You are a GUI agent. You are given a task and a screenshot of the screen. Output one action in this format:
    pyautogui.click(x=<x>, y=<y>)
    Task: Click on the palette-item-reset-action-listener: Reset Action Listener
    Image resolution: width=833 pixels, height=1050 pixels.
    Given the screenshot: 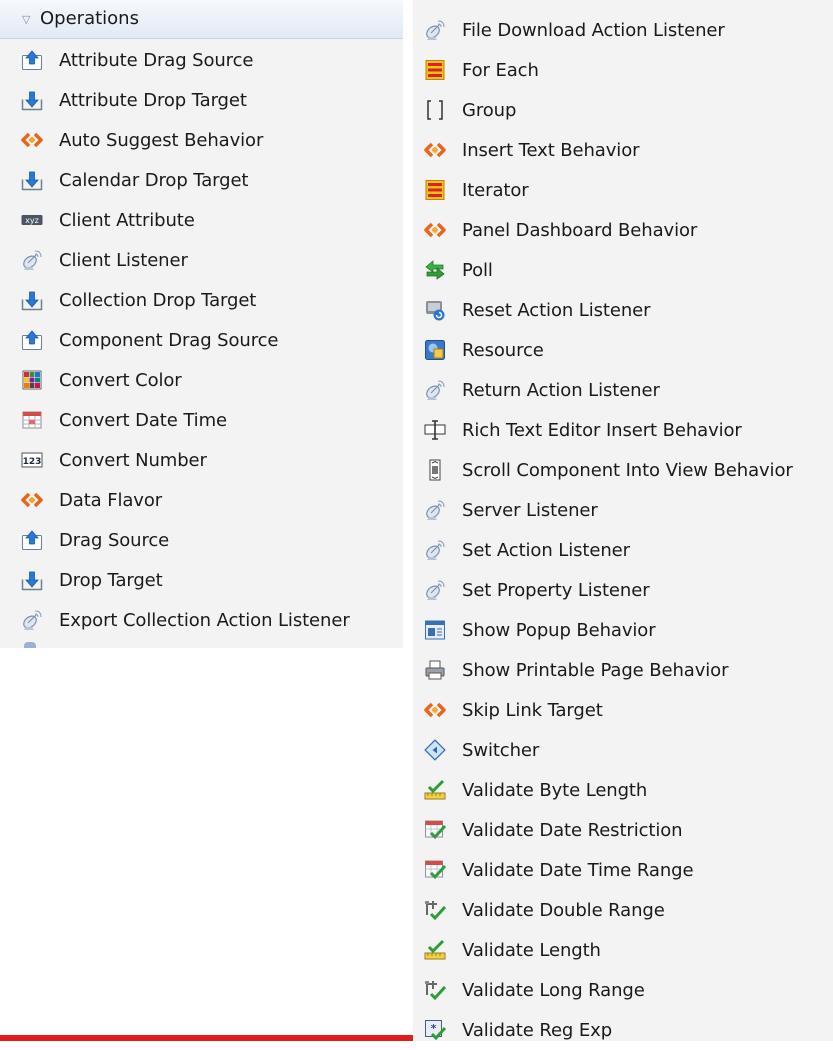 What is the action you would take?
    pyautogui.click(x=537, y=310)
    